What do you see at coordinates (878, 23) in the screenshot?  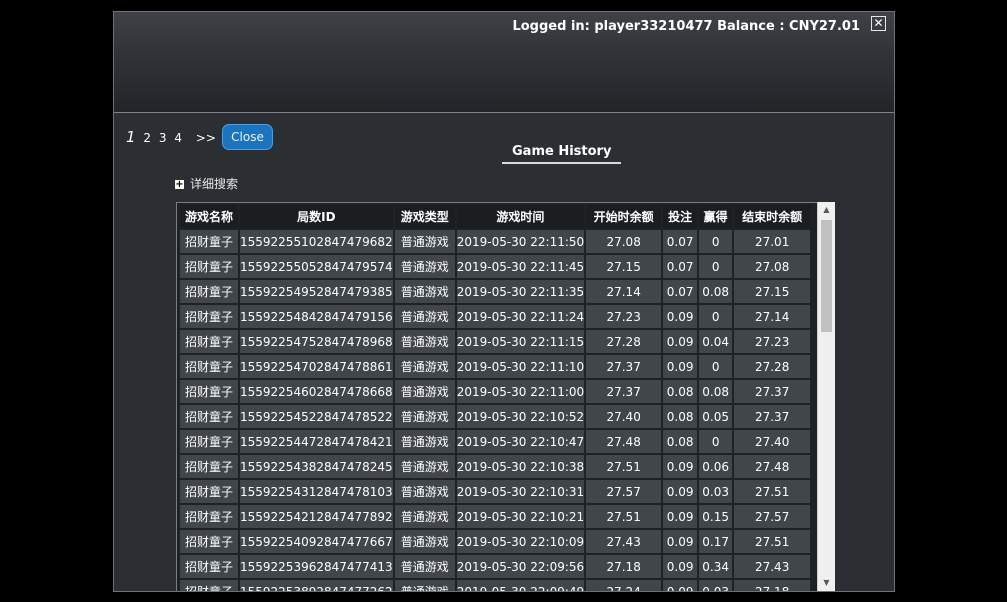 I see `close-icon: ✕` at bounding box center [878, 23].